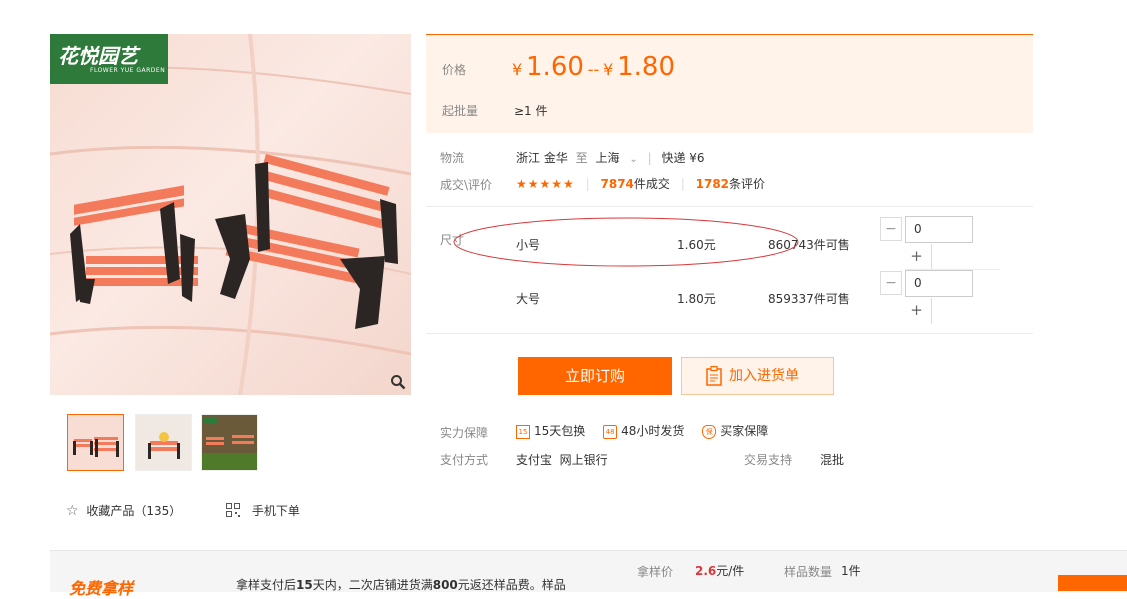  Describe the element at coordinates (304, 585) in the screenshot. I see `sample-desc-days: 15` at that location.